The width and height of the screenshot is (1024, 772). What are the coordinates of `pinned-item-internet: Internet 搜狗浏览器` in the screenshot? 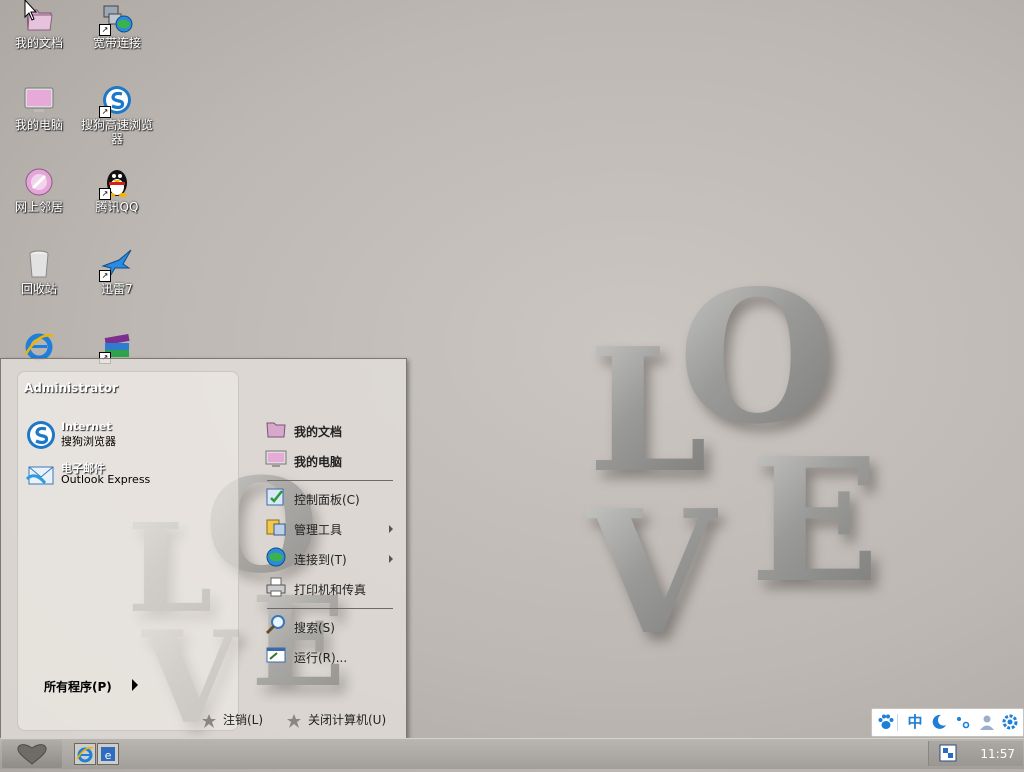 It's located at (125, 436).